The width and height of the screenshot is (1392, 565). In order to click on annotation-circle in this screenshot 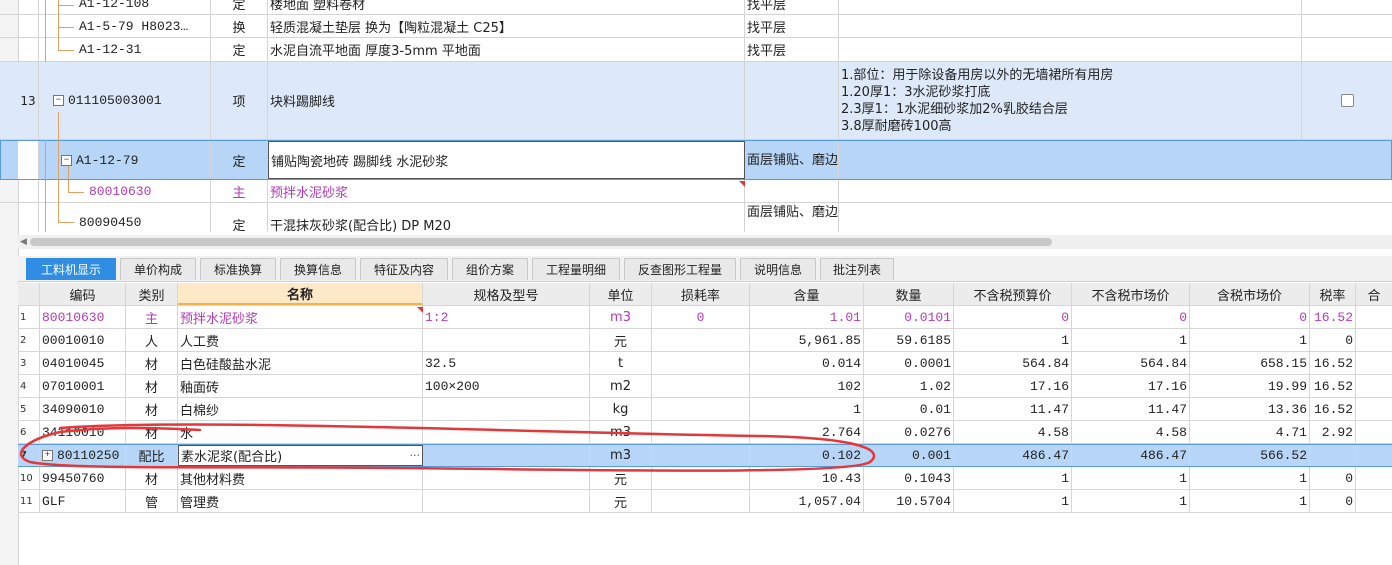, I will do `click(447, 447)`.